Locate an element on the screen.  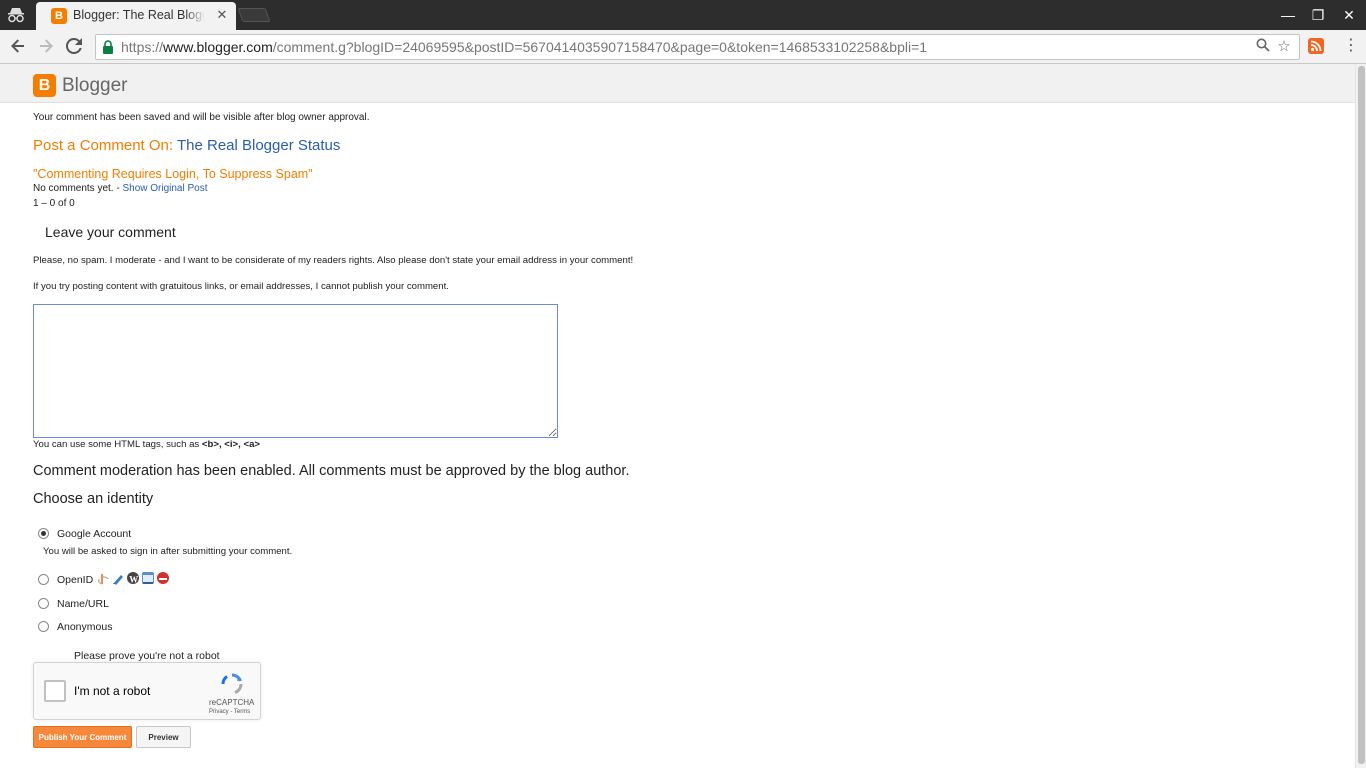
back-button is located at coordinates (18, 46).